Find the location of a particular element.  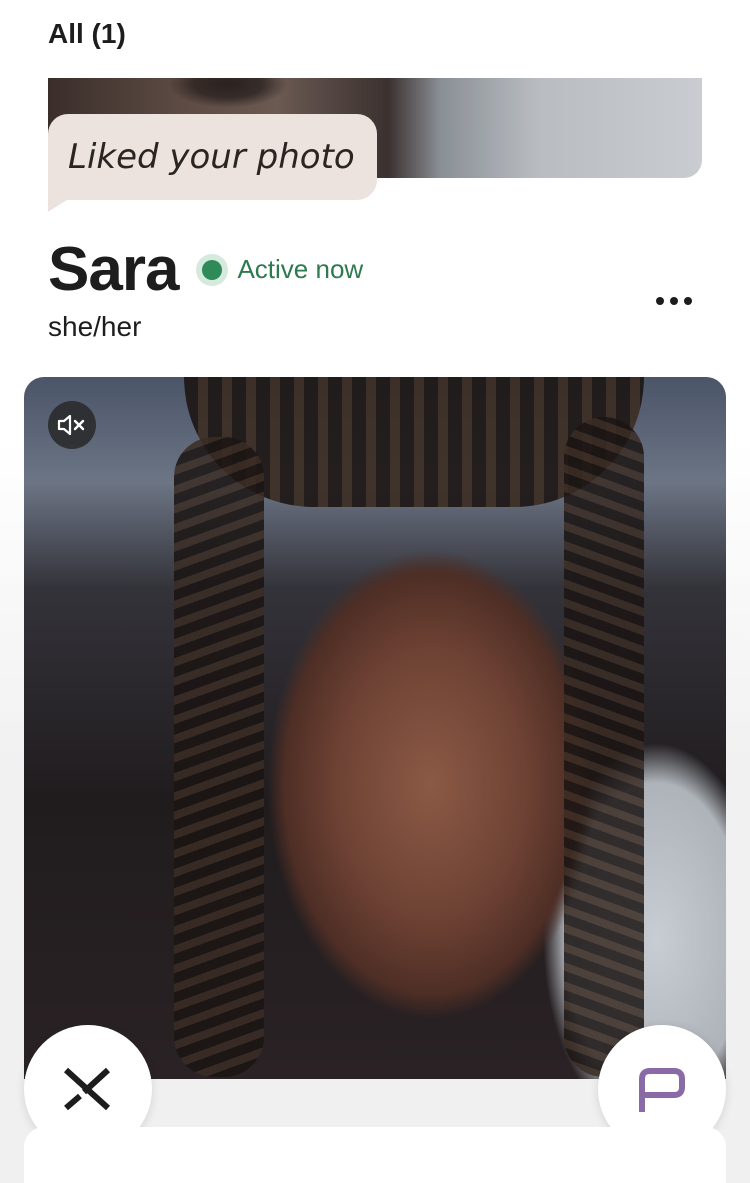

like-message-bubble: Liked your photo is located at coordinates (212, 157).